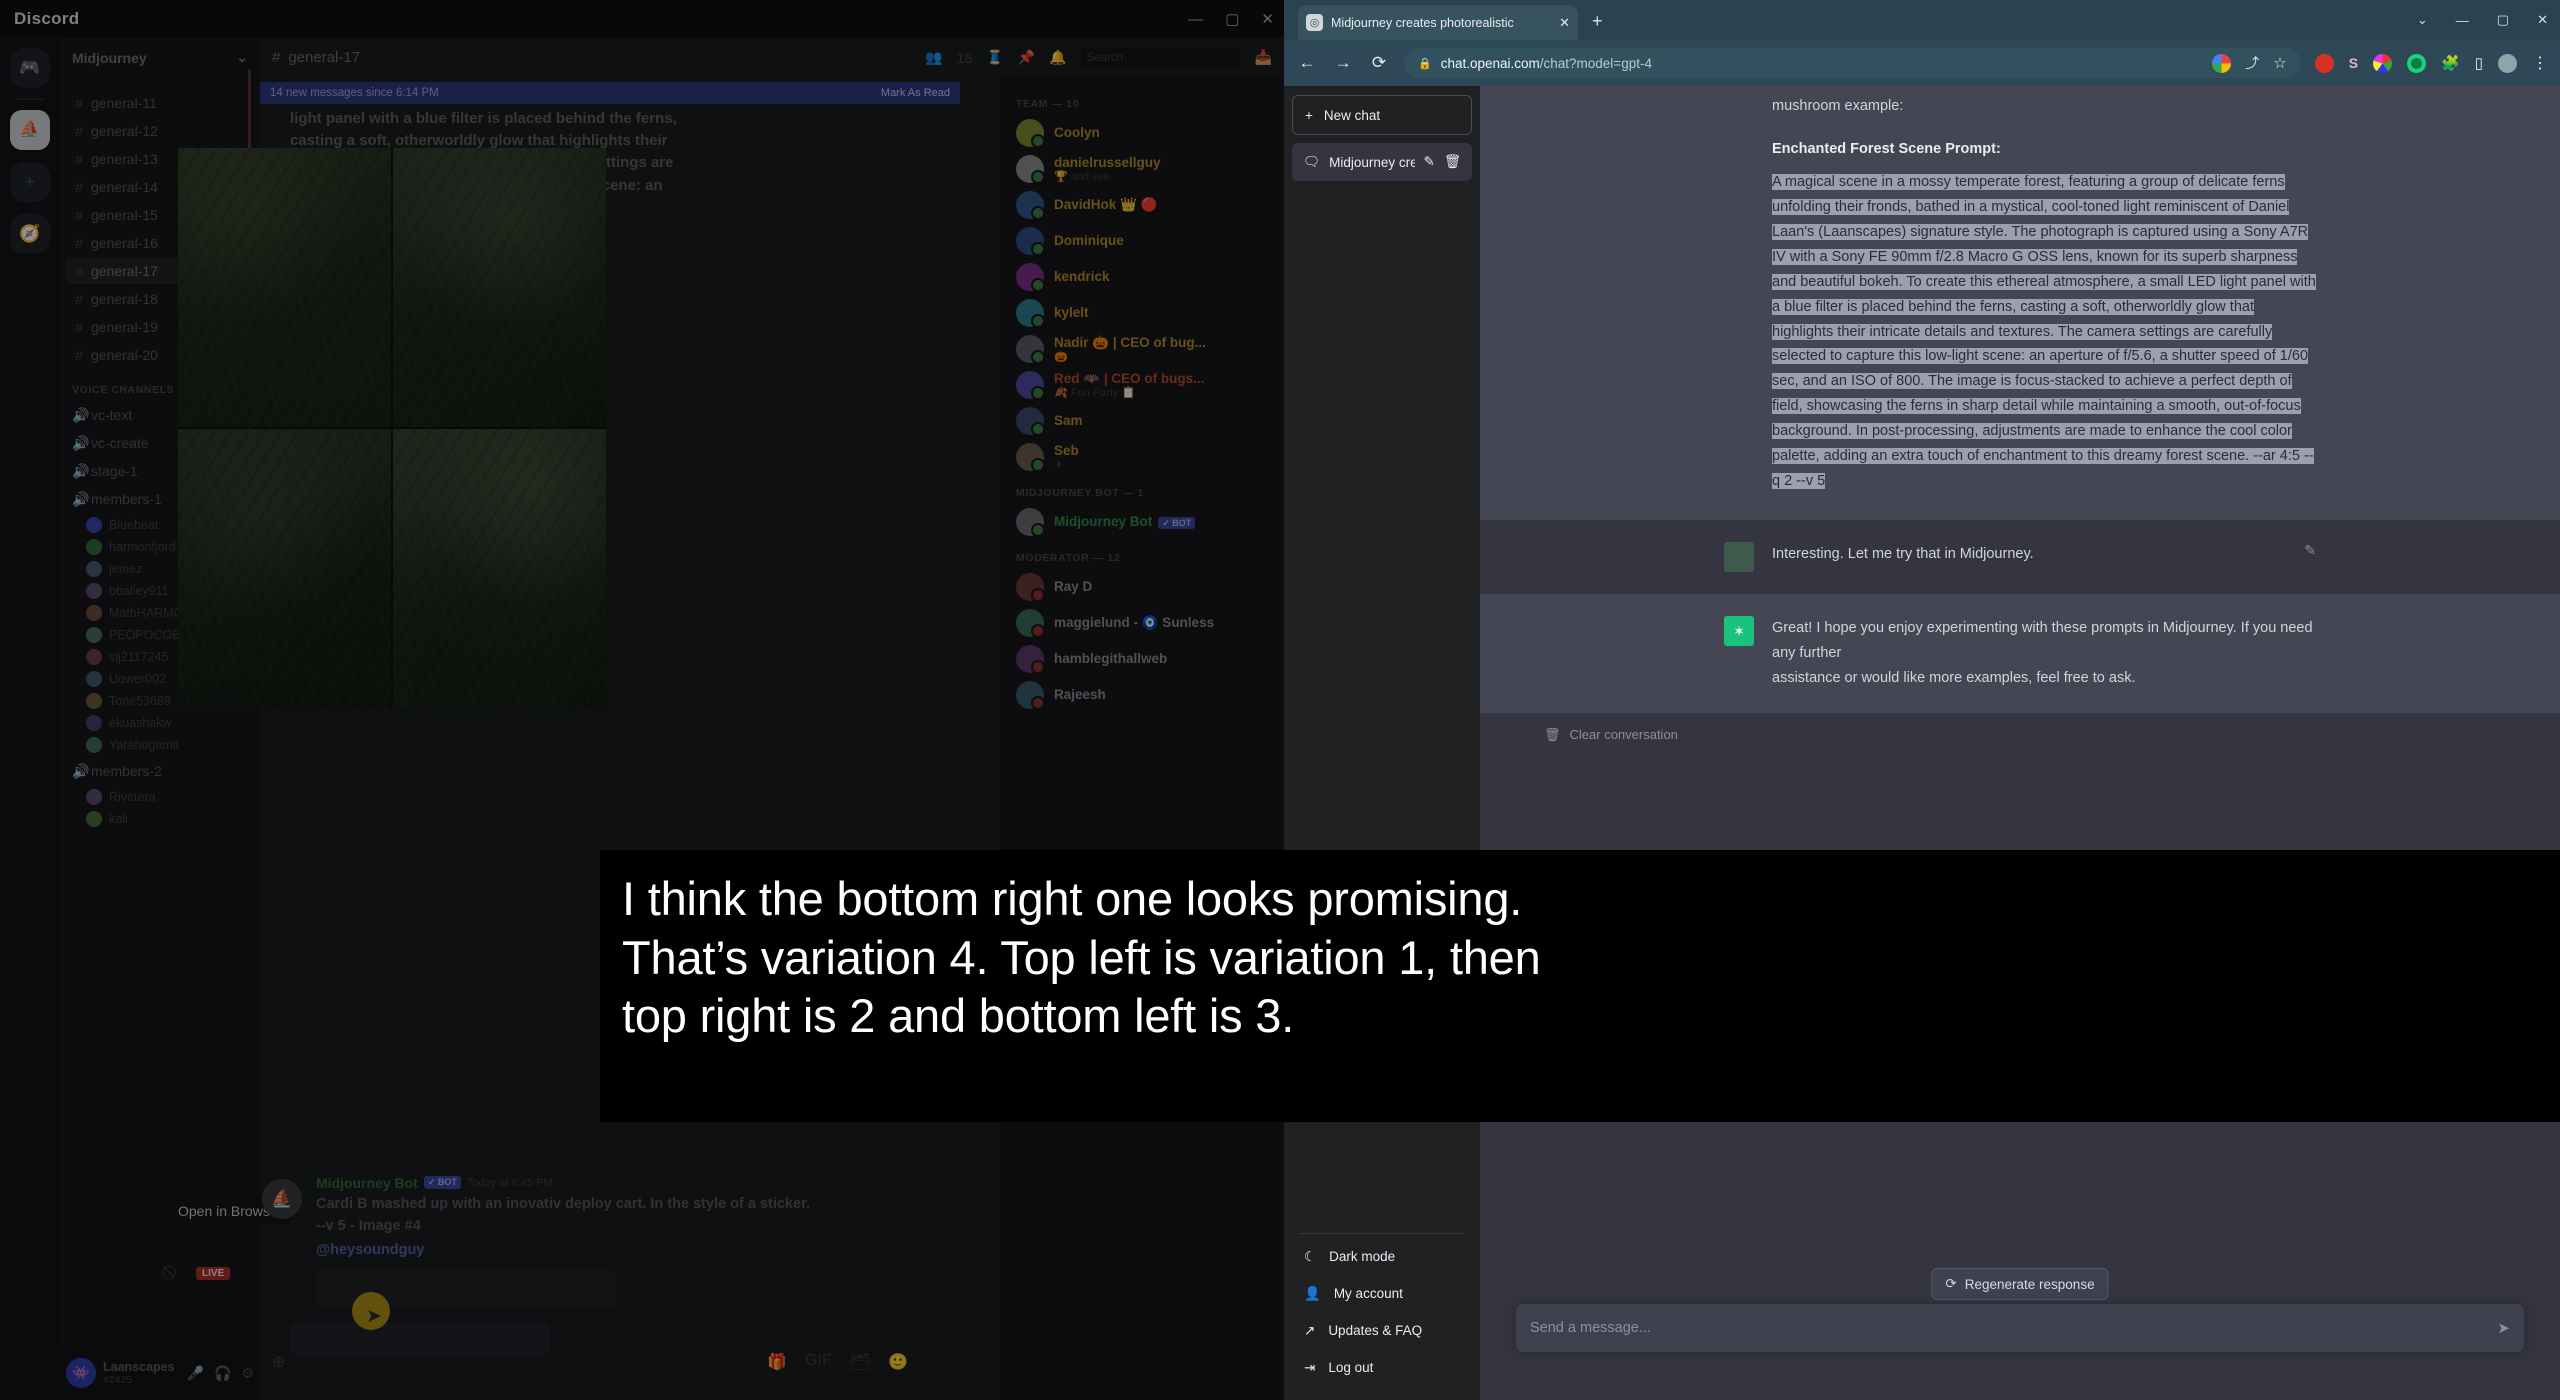  I want to click on bookmark-star-icon: ☆, so click(2279, 63).